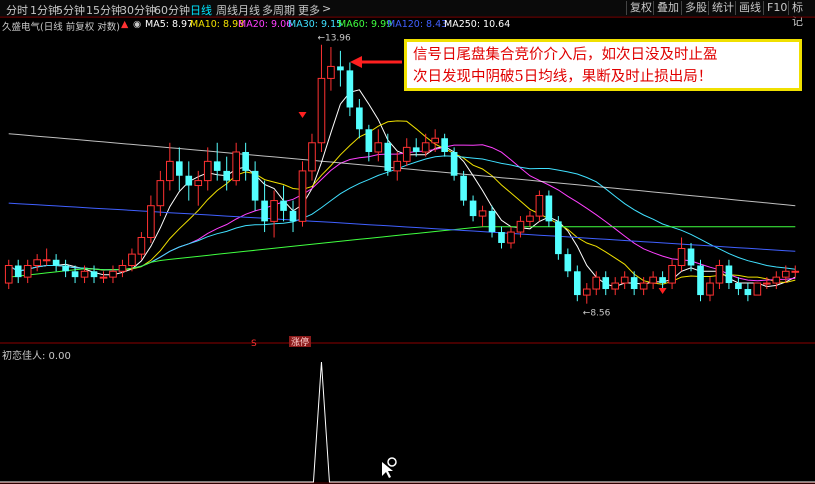 The height and width of the screenshot is (484, 815). I want to click on low-price-label: ←8.56, so click(597, 314).